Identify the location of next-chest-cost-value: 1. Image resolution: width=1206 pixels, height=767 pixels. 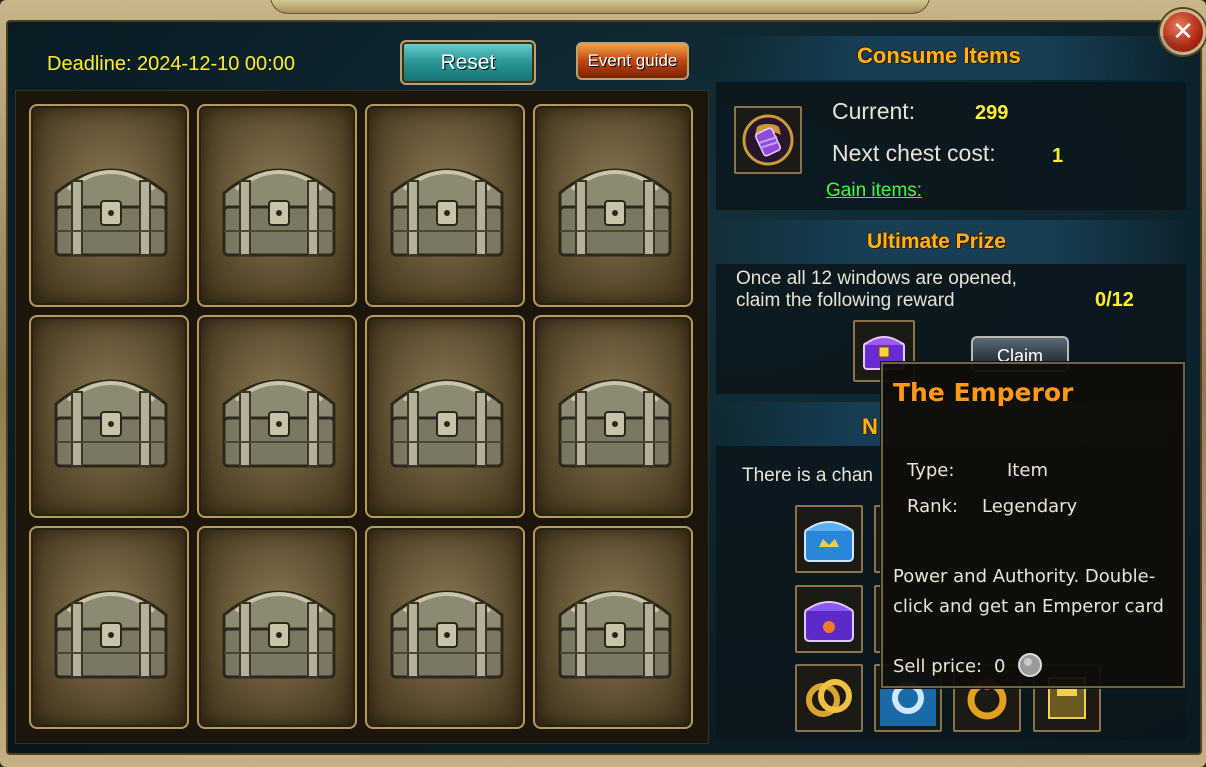
(1058, 156).